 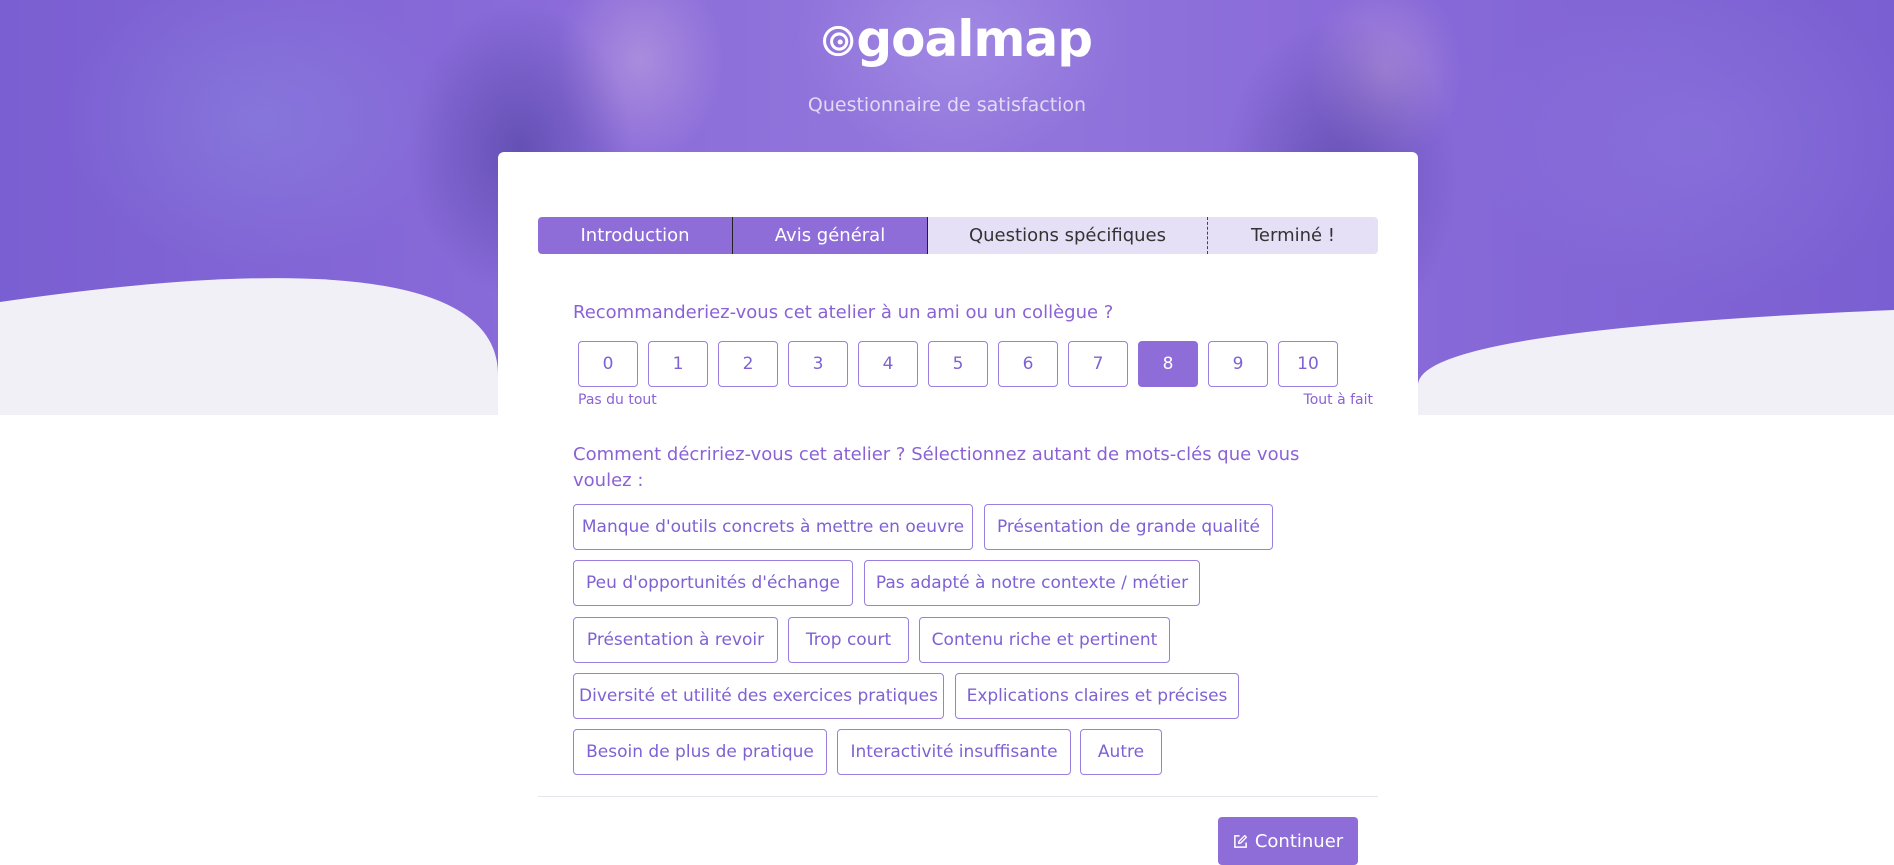 I want to click on score-button-5: 5, so click(x=958, y=364).